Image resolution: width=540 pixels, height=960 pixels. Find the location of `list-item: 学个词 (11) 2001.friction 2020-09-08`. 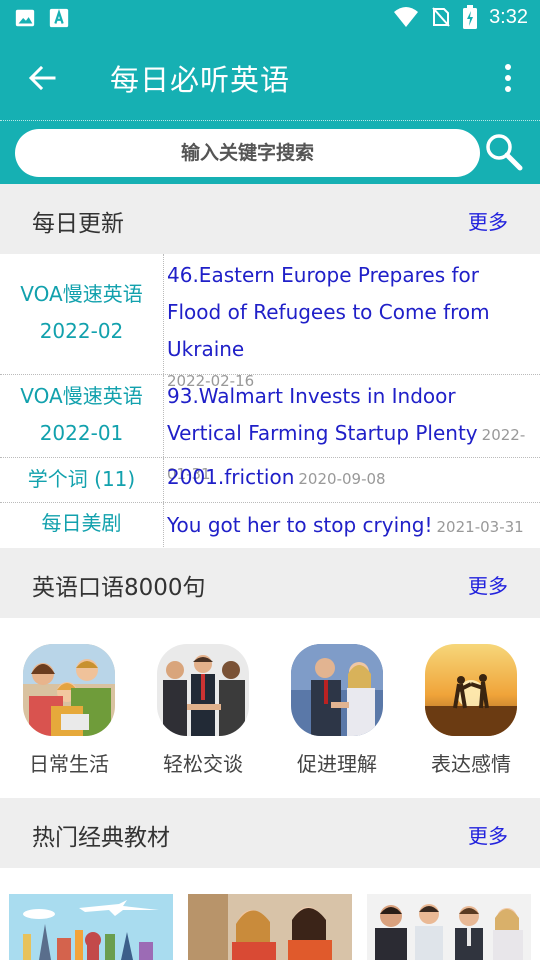

list-item: 学个词 (11) 2001.friction 2020-09-08 is located at coordinates (270, 480).